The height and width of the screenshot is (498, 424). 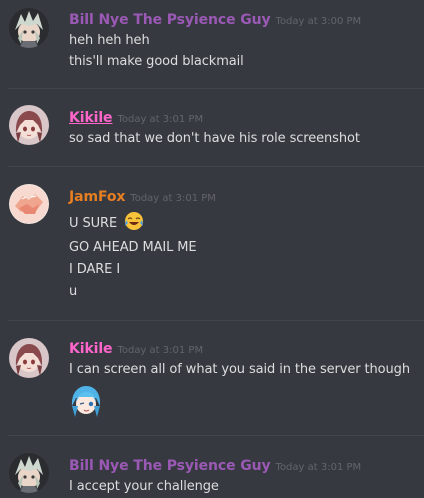 What do you see at coordinates (73, 291) in the screenshot?
I see `message-text: u` at bounding box center [73, 291].